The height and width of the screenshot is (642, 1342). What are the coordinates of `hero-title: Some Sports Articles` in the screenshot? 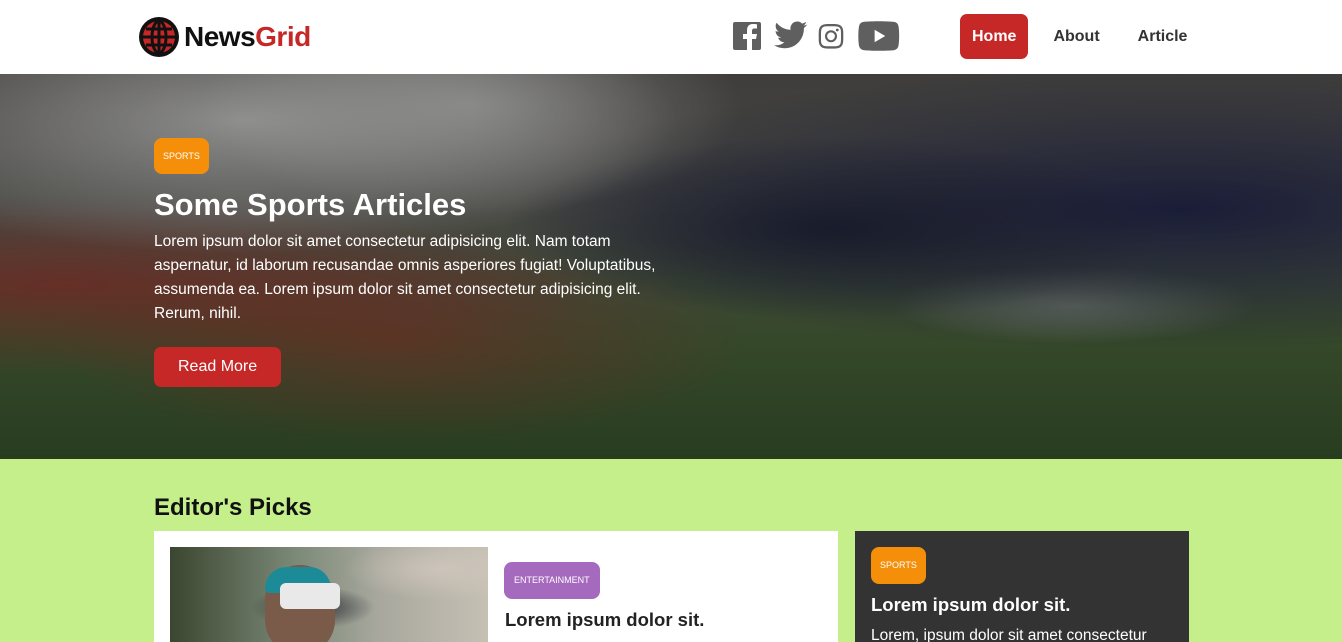 It's located at (310, 204).